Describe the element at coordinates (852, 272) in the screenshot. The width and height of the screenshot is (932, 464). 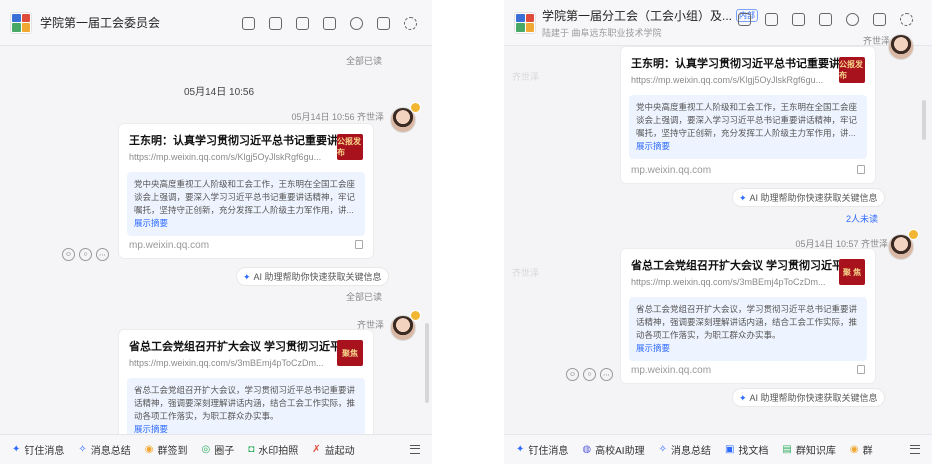
I see `card-thumbnail: 聚 焦` at that location.